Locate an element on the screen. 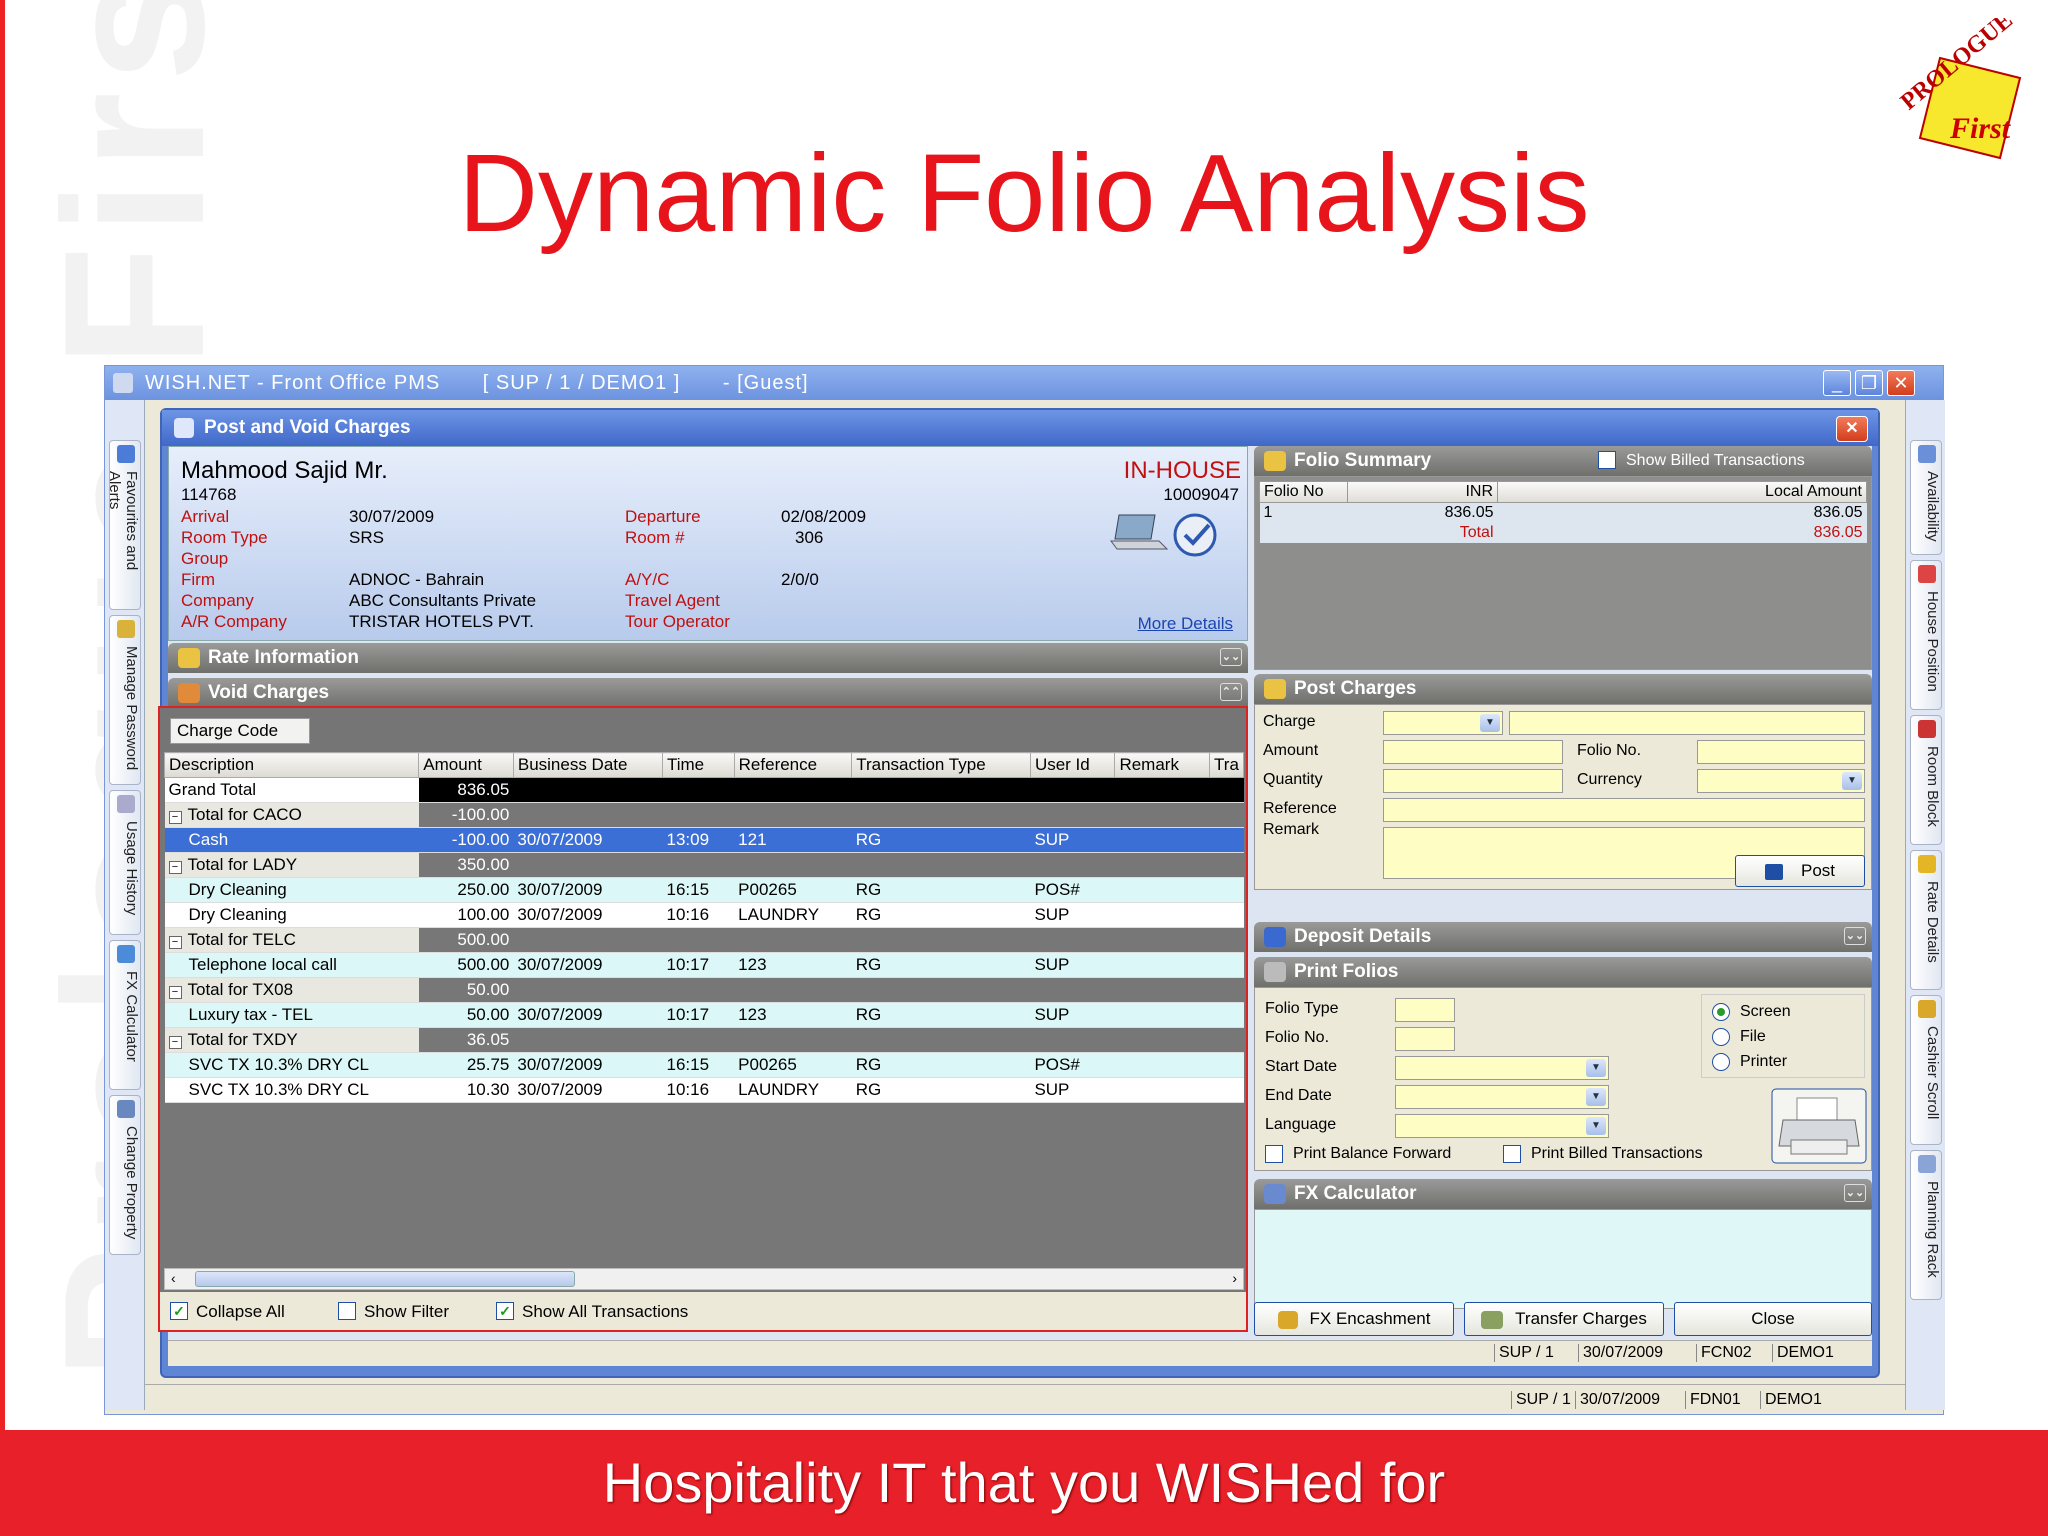 Image resolution: width=2048 pixels, height=1536 pixels. horizontal-scrollbar: ‹ › is located at coordinates (704, 1279).